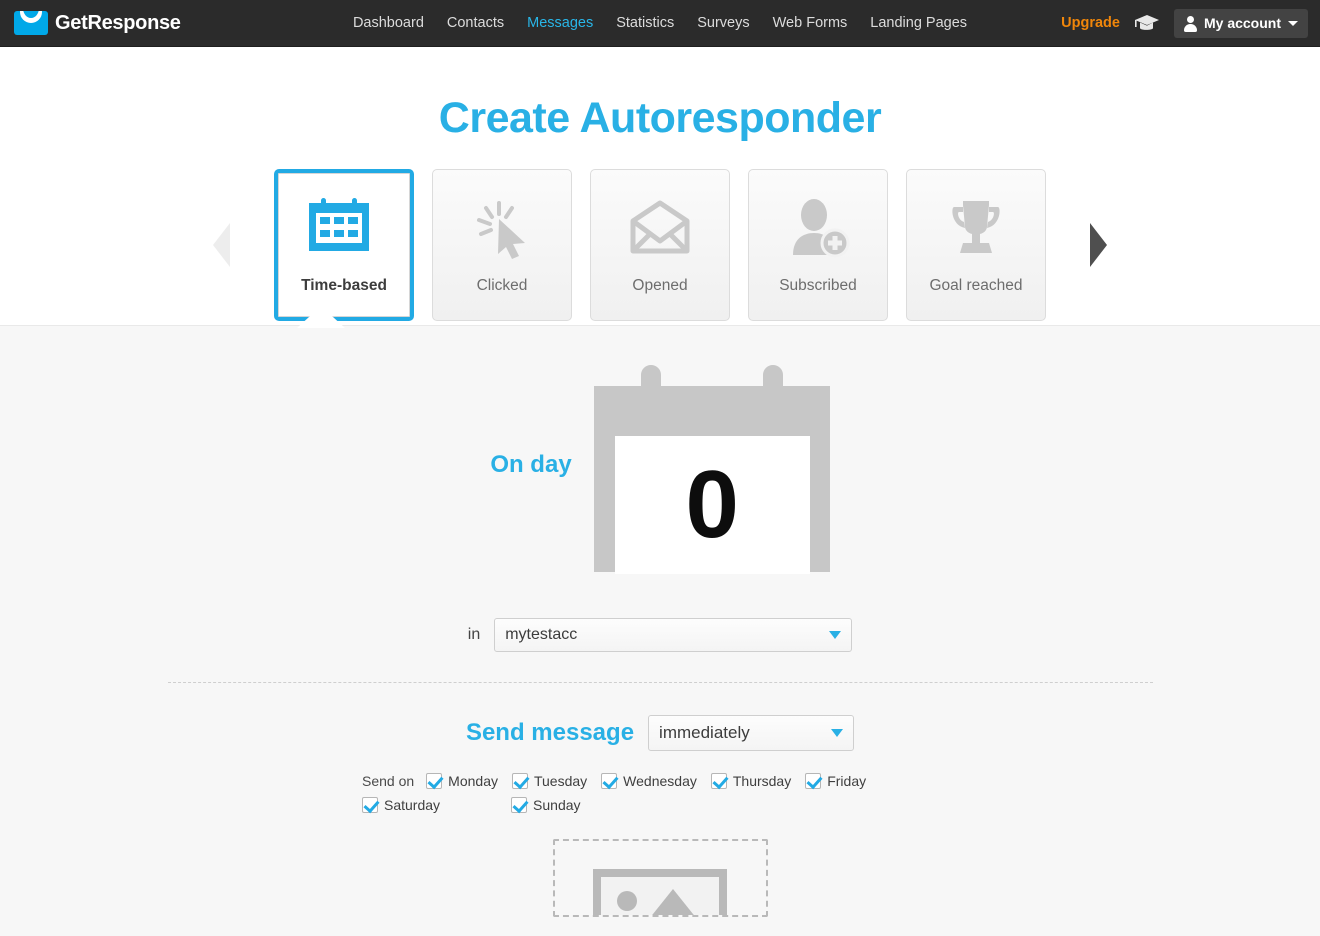 The height and width of the screenshot is (936, 1320). I want to click on tab-subscribed: Subscribed, so click(818, 245).